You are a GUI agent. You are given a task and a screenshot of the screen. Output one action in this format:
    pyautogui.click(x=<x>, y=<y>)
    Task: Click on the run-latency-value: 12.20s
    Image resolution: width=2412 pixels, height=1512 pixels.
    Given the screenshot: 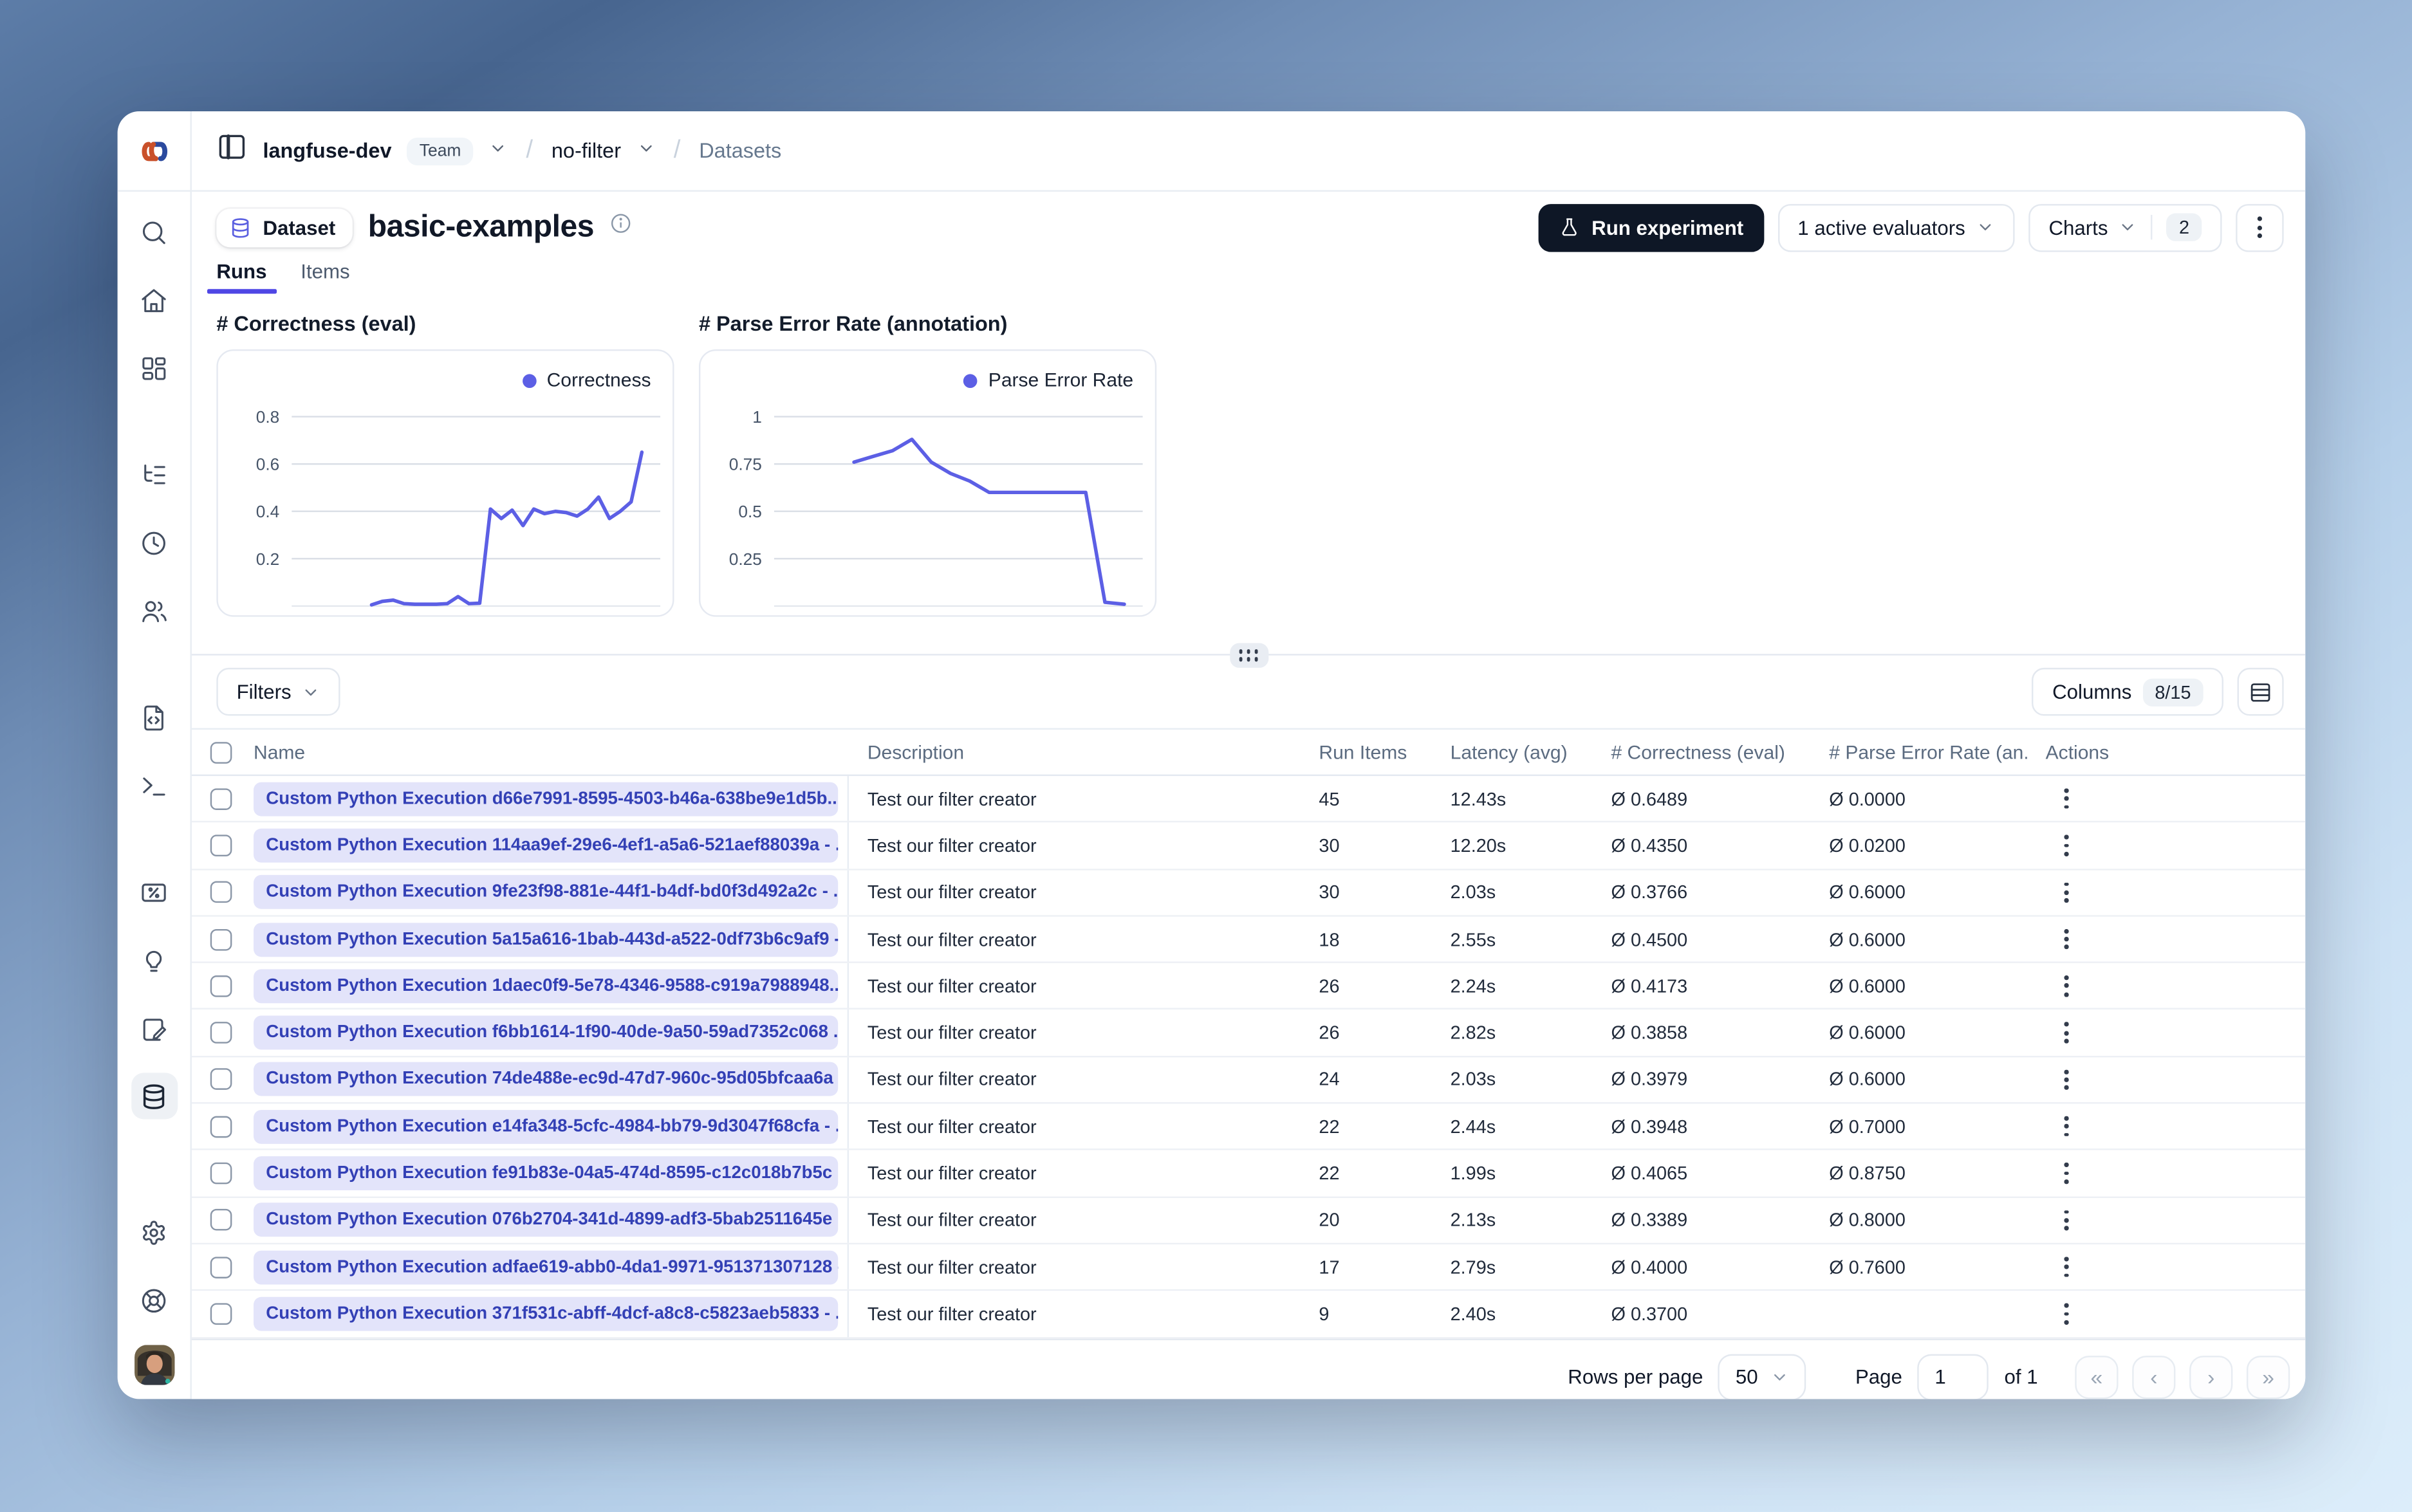 What is the action you would take?
    pyautogui.click(x=1478, y=845)
    